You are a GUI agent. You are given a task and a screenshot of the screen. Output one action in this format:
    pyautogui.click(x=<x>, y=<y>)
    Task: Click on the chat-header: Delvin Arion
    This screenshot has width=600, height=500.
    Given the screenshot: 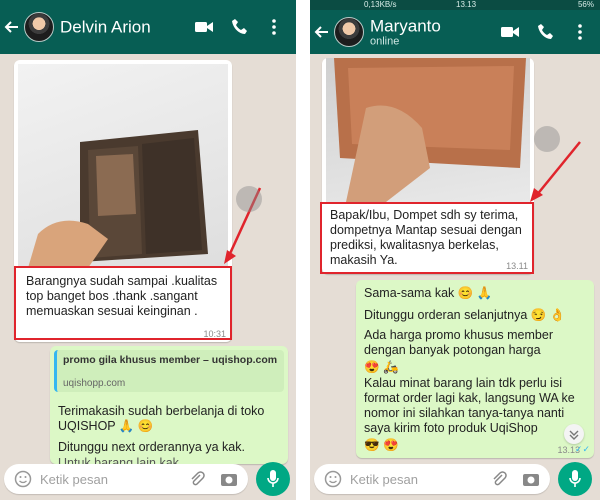 What is the action you would take?
    pyautogui.click(x=148, y=27)
    